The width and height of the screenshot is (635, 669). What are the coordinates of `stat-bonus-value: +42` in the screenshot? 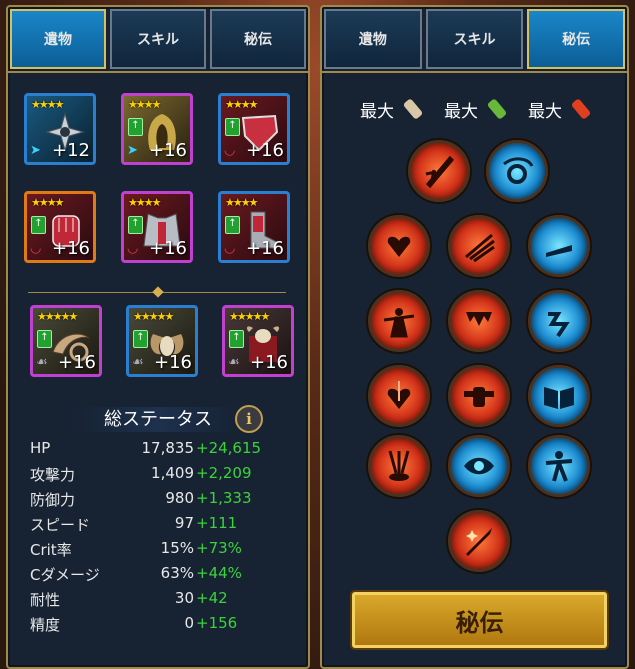 It's located at (212, 598).